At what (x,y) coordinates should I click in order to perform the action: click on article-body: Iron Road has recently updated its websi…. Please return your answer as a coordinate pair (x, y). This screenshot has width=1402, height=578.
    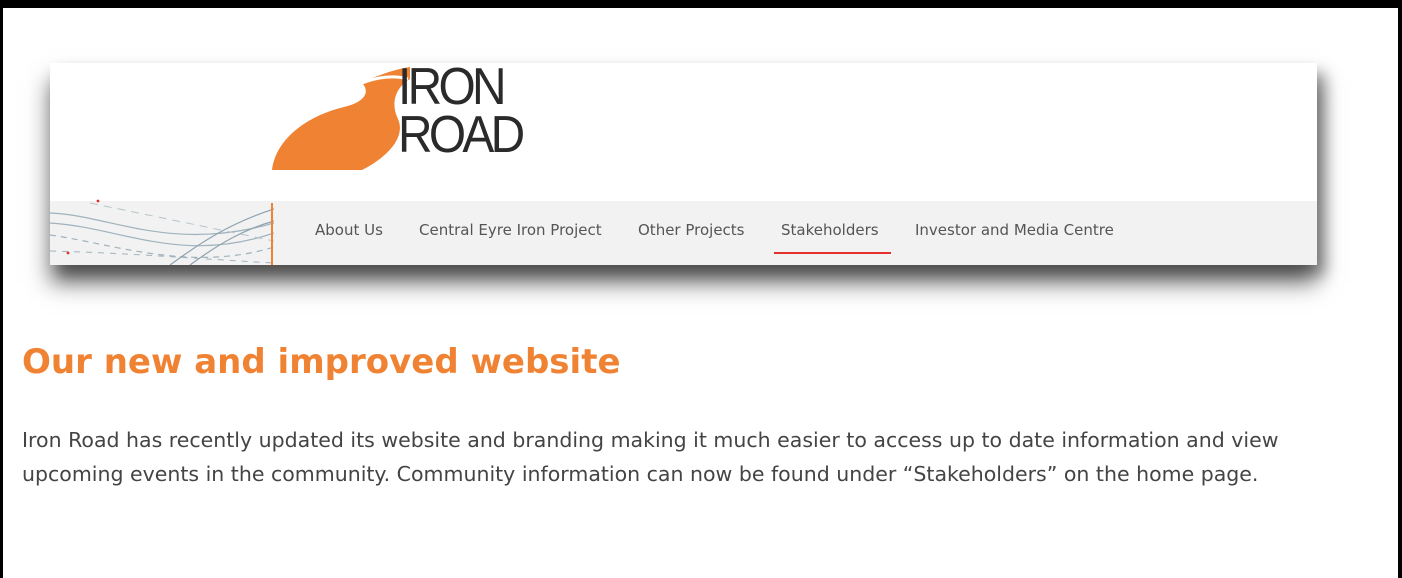
    Looking at the image, I should click on (650, 457).